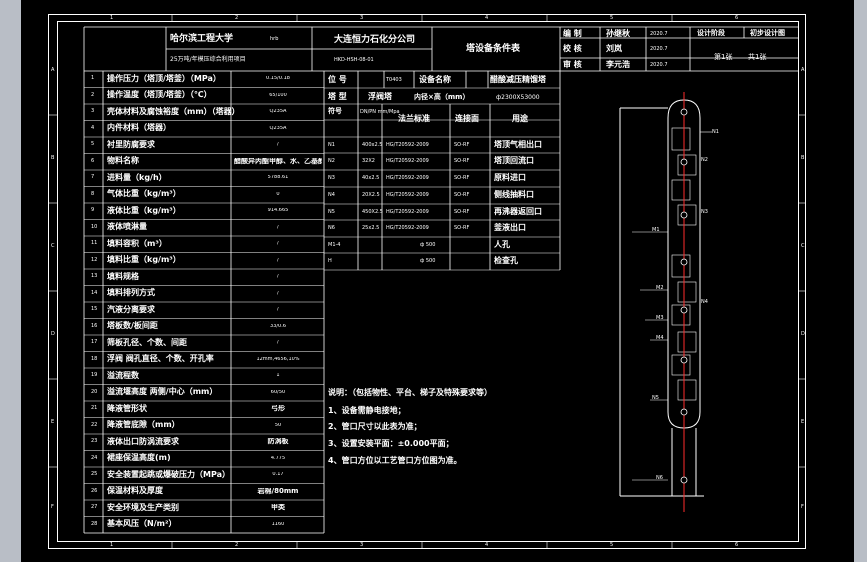 This screenshot has height=562, width=867. Describe the element at coordinates (93, 127) in the screenshot. I see `param-number: 4` at that location.